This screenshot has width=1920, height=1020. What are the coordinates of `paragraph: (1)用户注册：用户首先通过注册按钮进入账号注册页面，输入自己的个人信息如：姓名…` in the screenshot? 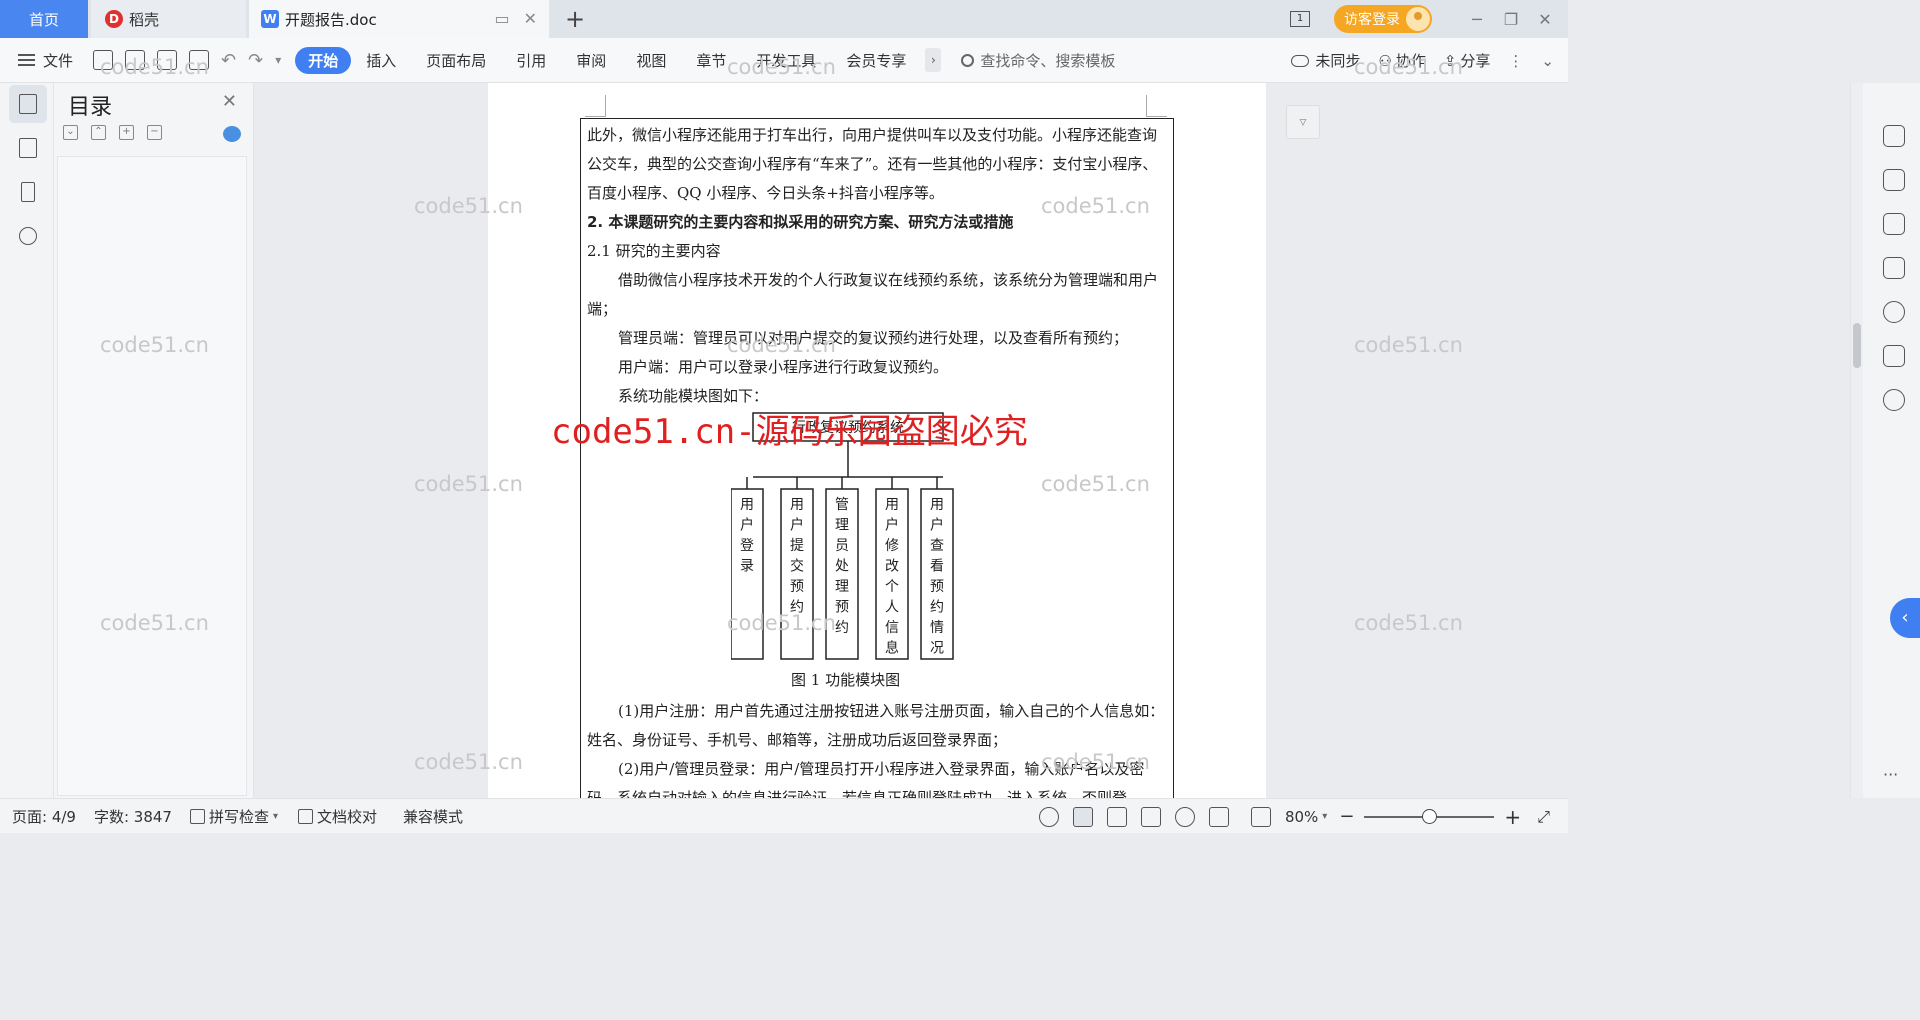 It's located at (876, 725).